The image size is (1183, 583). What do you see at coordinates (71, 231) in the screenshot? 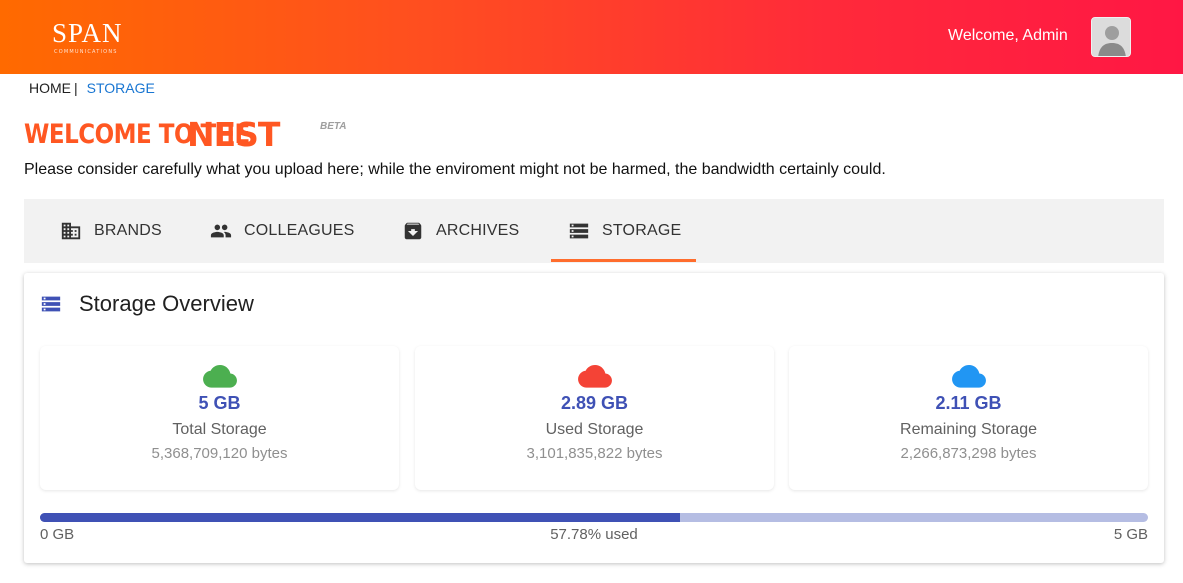
I see `building-icon` at bounding box center [71, 231].